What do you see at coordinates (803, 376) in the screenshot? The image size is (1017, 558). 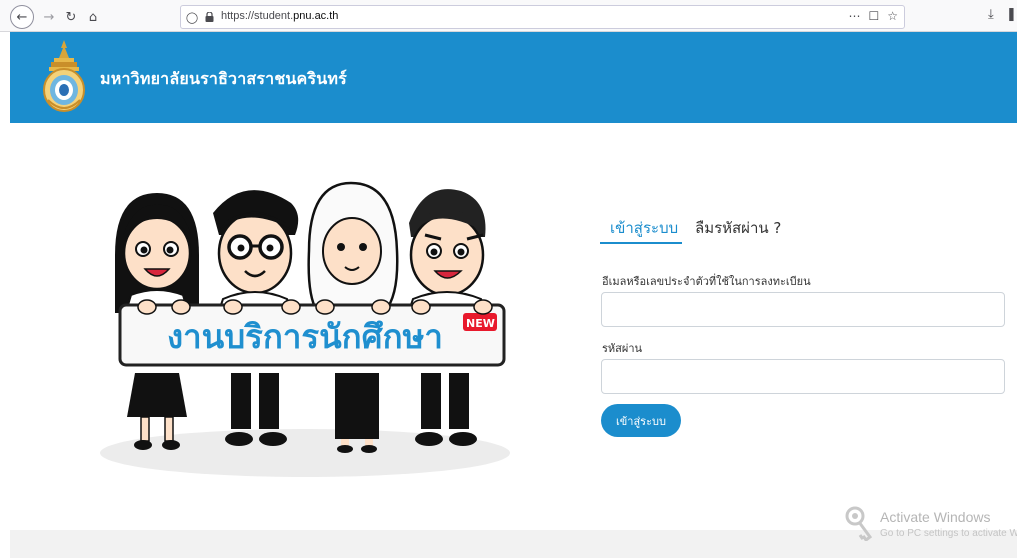 I see `password-field` at bounding box center [803, 376].